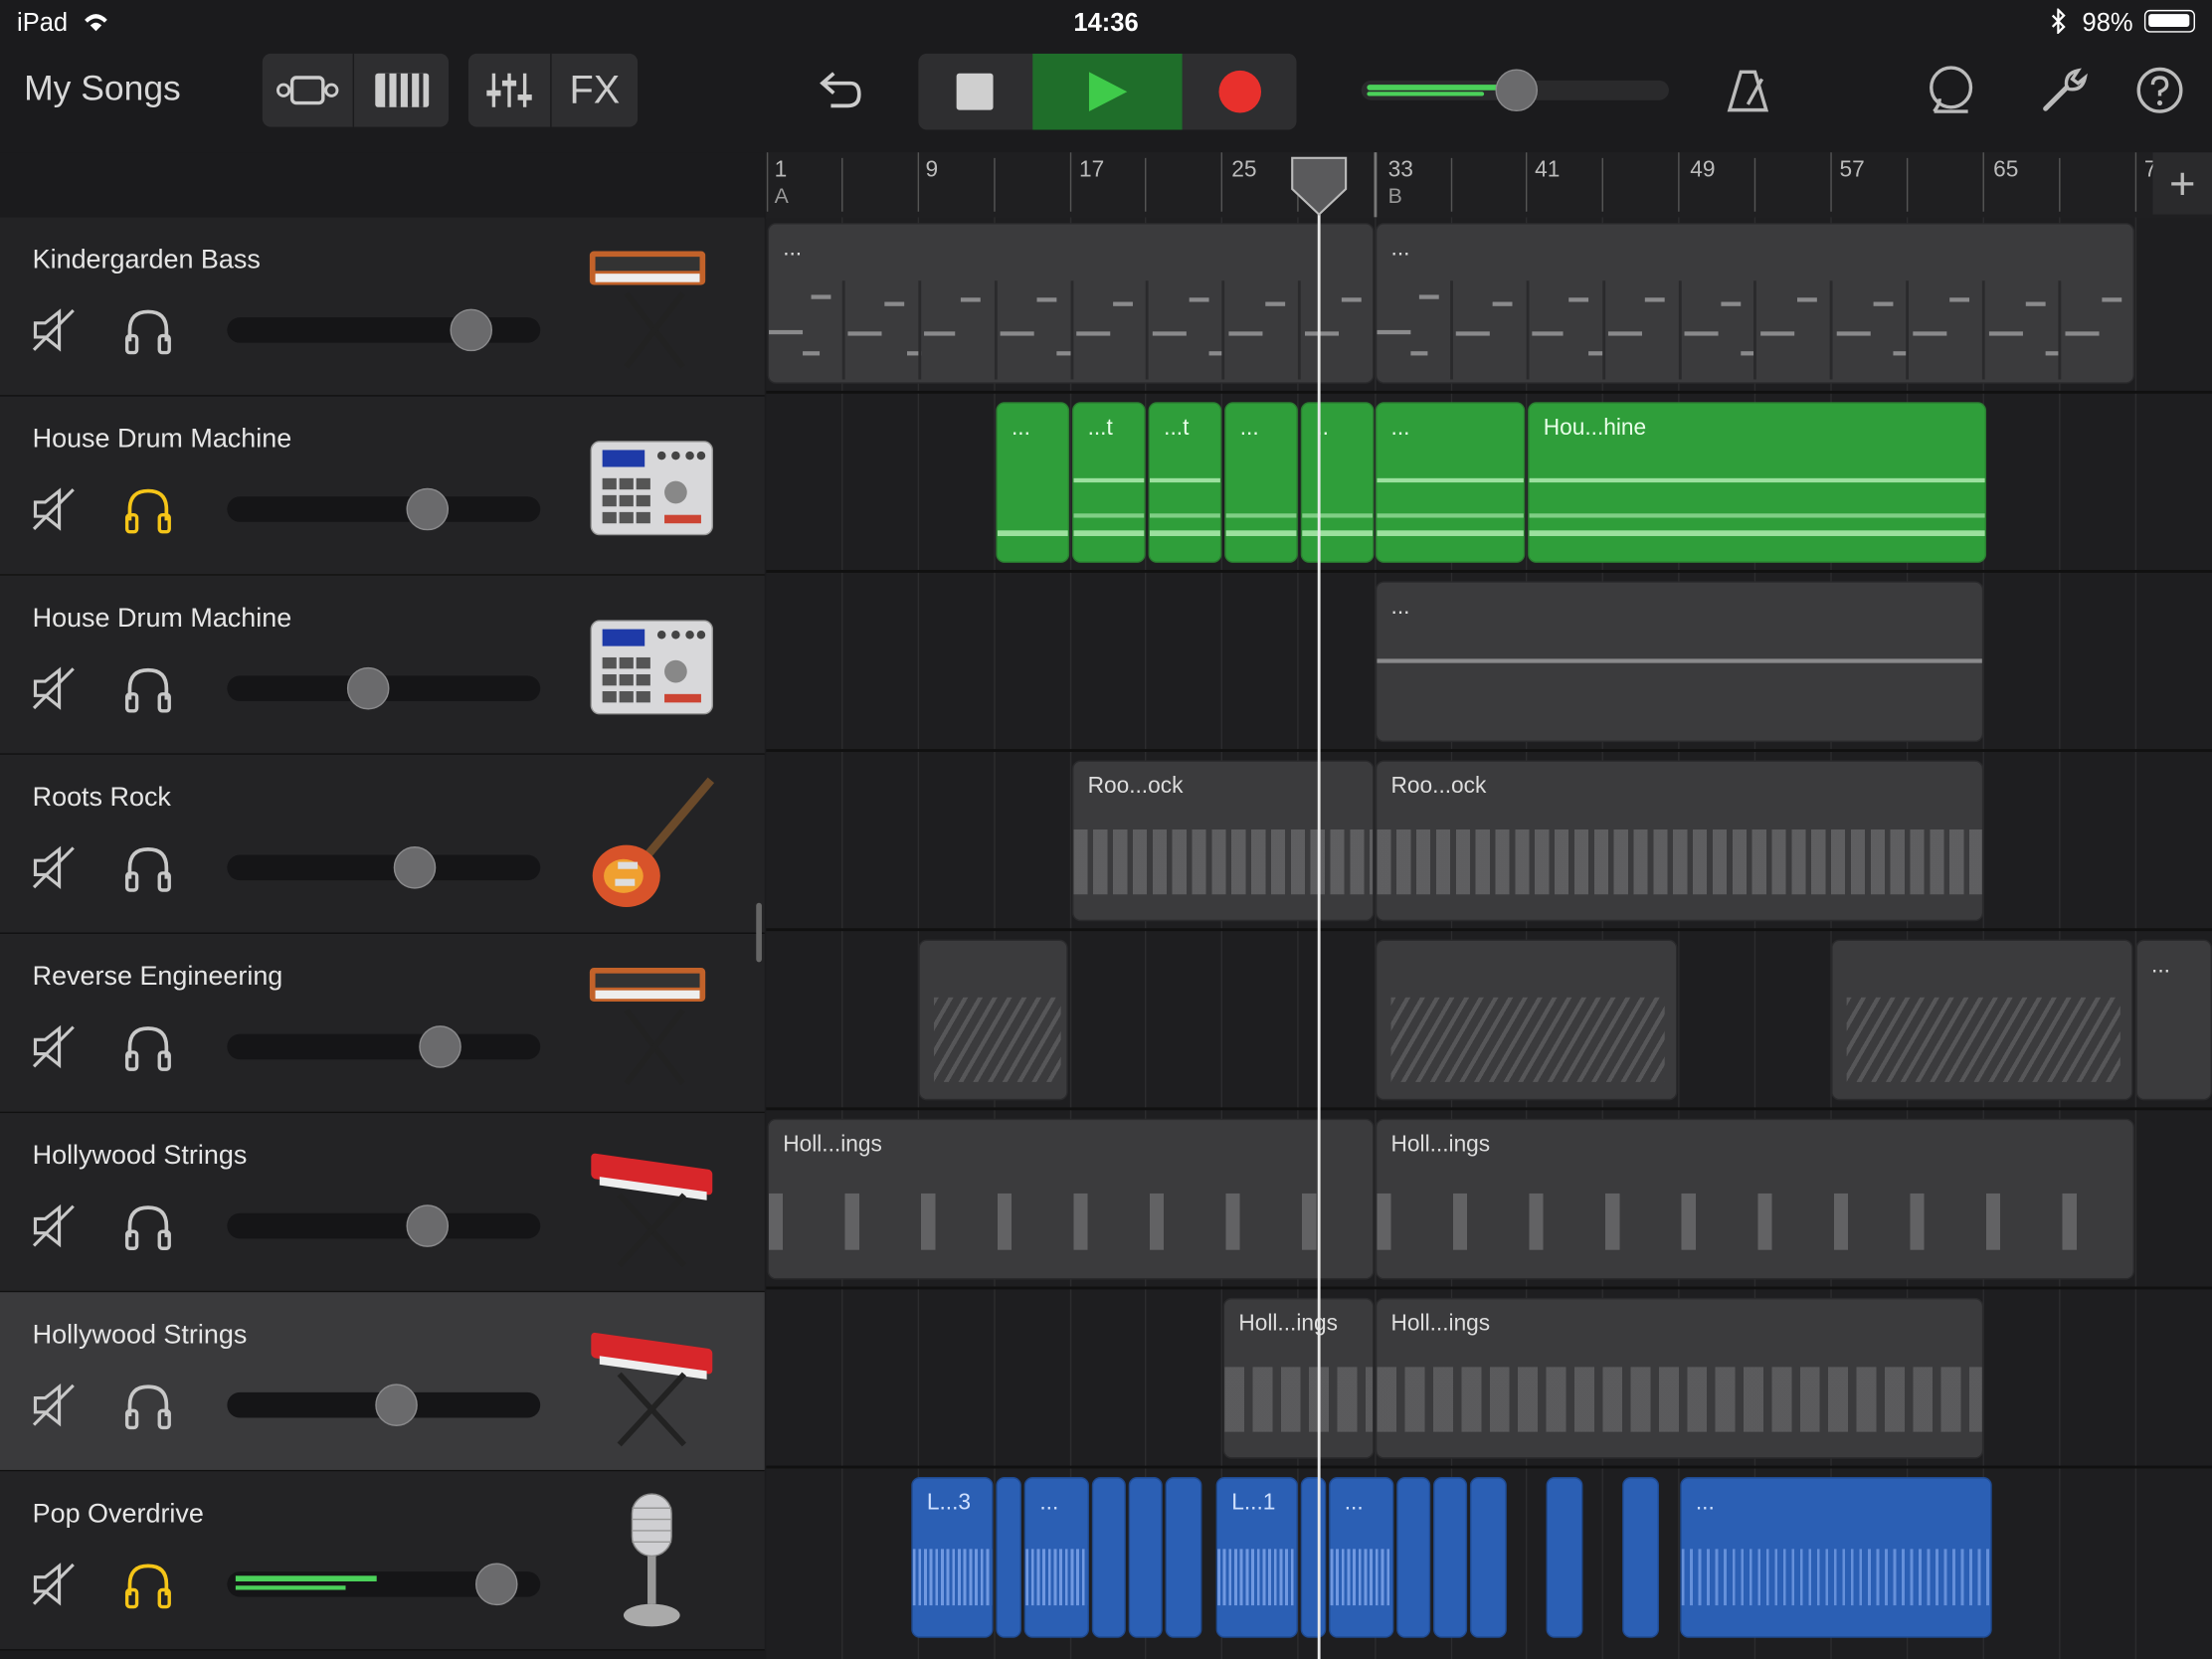 This screenshot has width=2212, height=1659. Describe the element at coordinates (1108, 482) in the screenshot. I see `region-drums-2: ...t` at that location.